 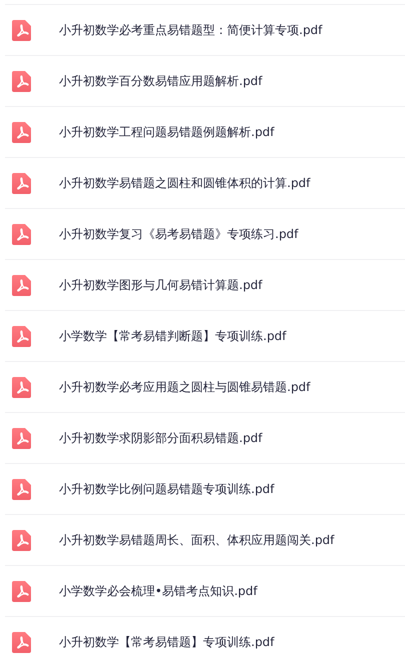 I want to click on file-name: 小升初数学易错题周长、面积、体积应用题闯关.pdf, so click(x=196, y=540).